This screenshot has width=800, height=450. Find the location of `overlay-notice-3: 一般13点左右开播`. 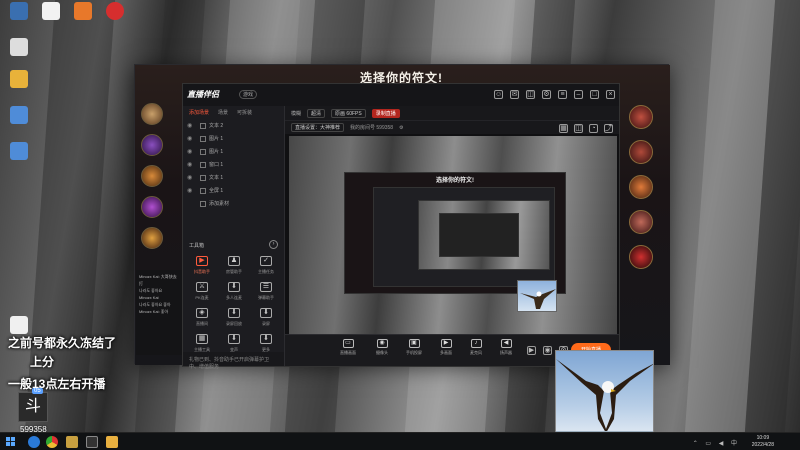

overlay-notice-3: 一般13点左右开播 is located at coordinates (57, 384).